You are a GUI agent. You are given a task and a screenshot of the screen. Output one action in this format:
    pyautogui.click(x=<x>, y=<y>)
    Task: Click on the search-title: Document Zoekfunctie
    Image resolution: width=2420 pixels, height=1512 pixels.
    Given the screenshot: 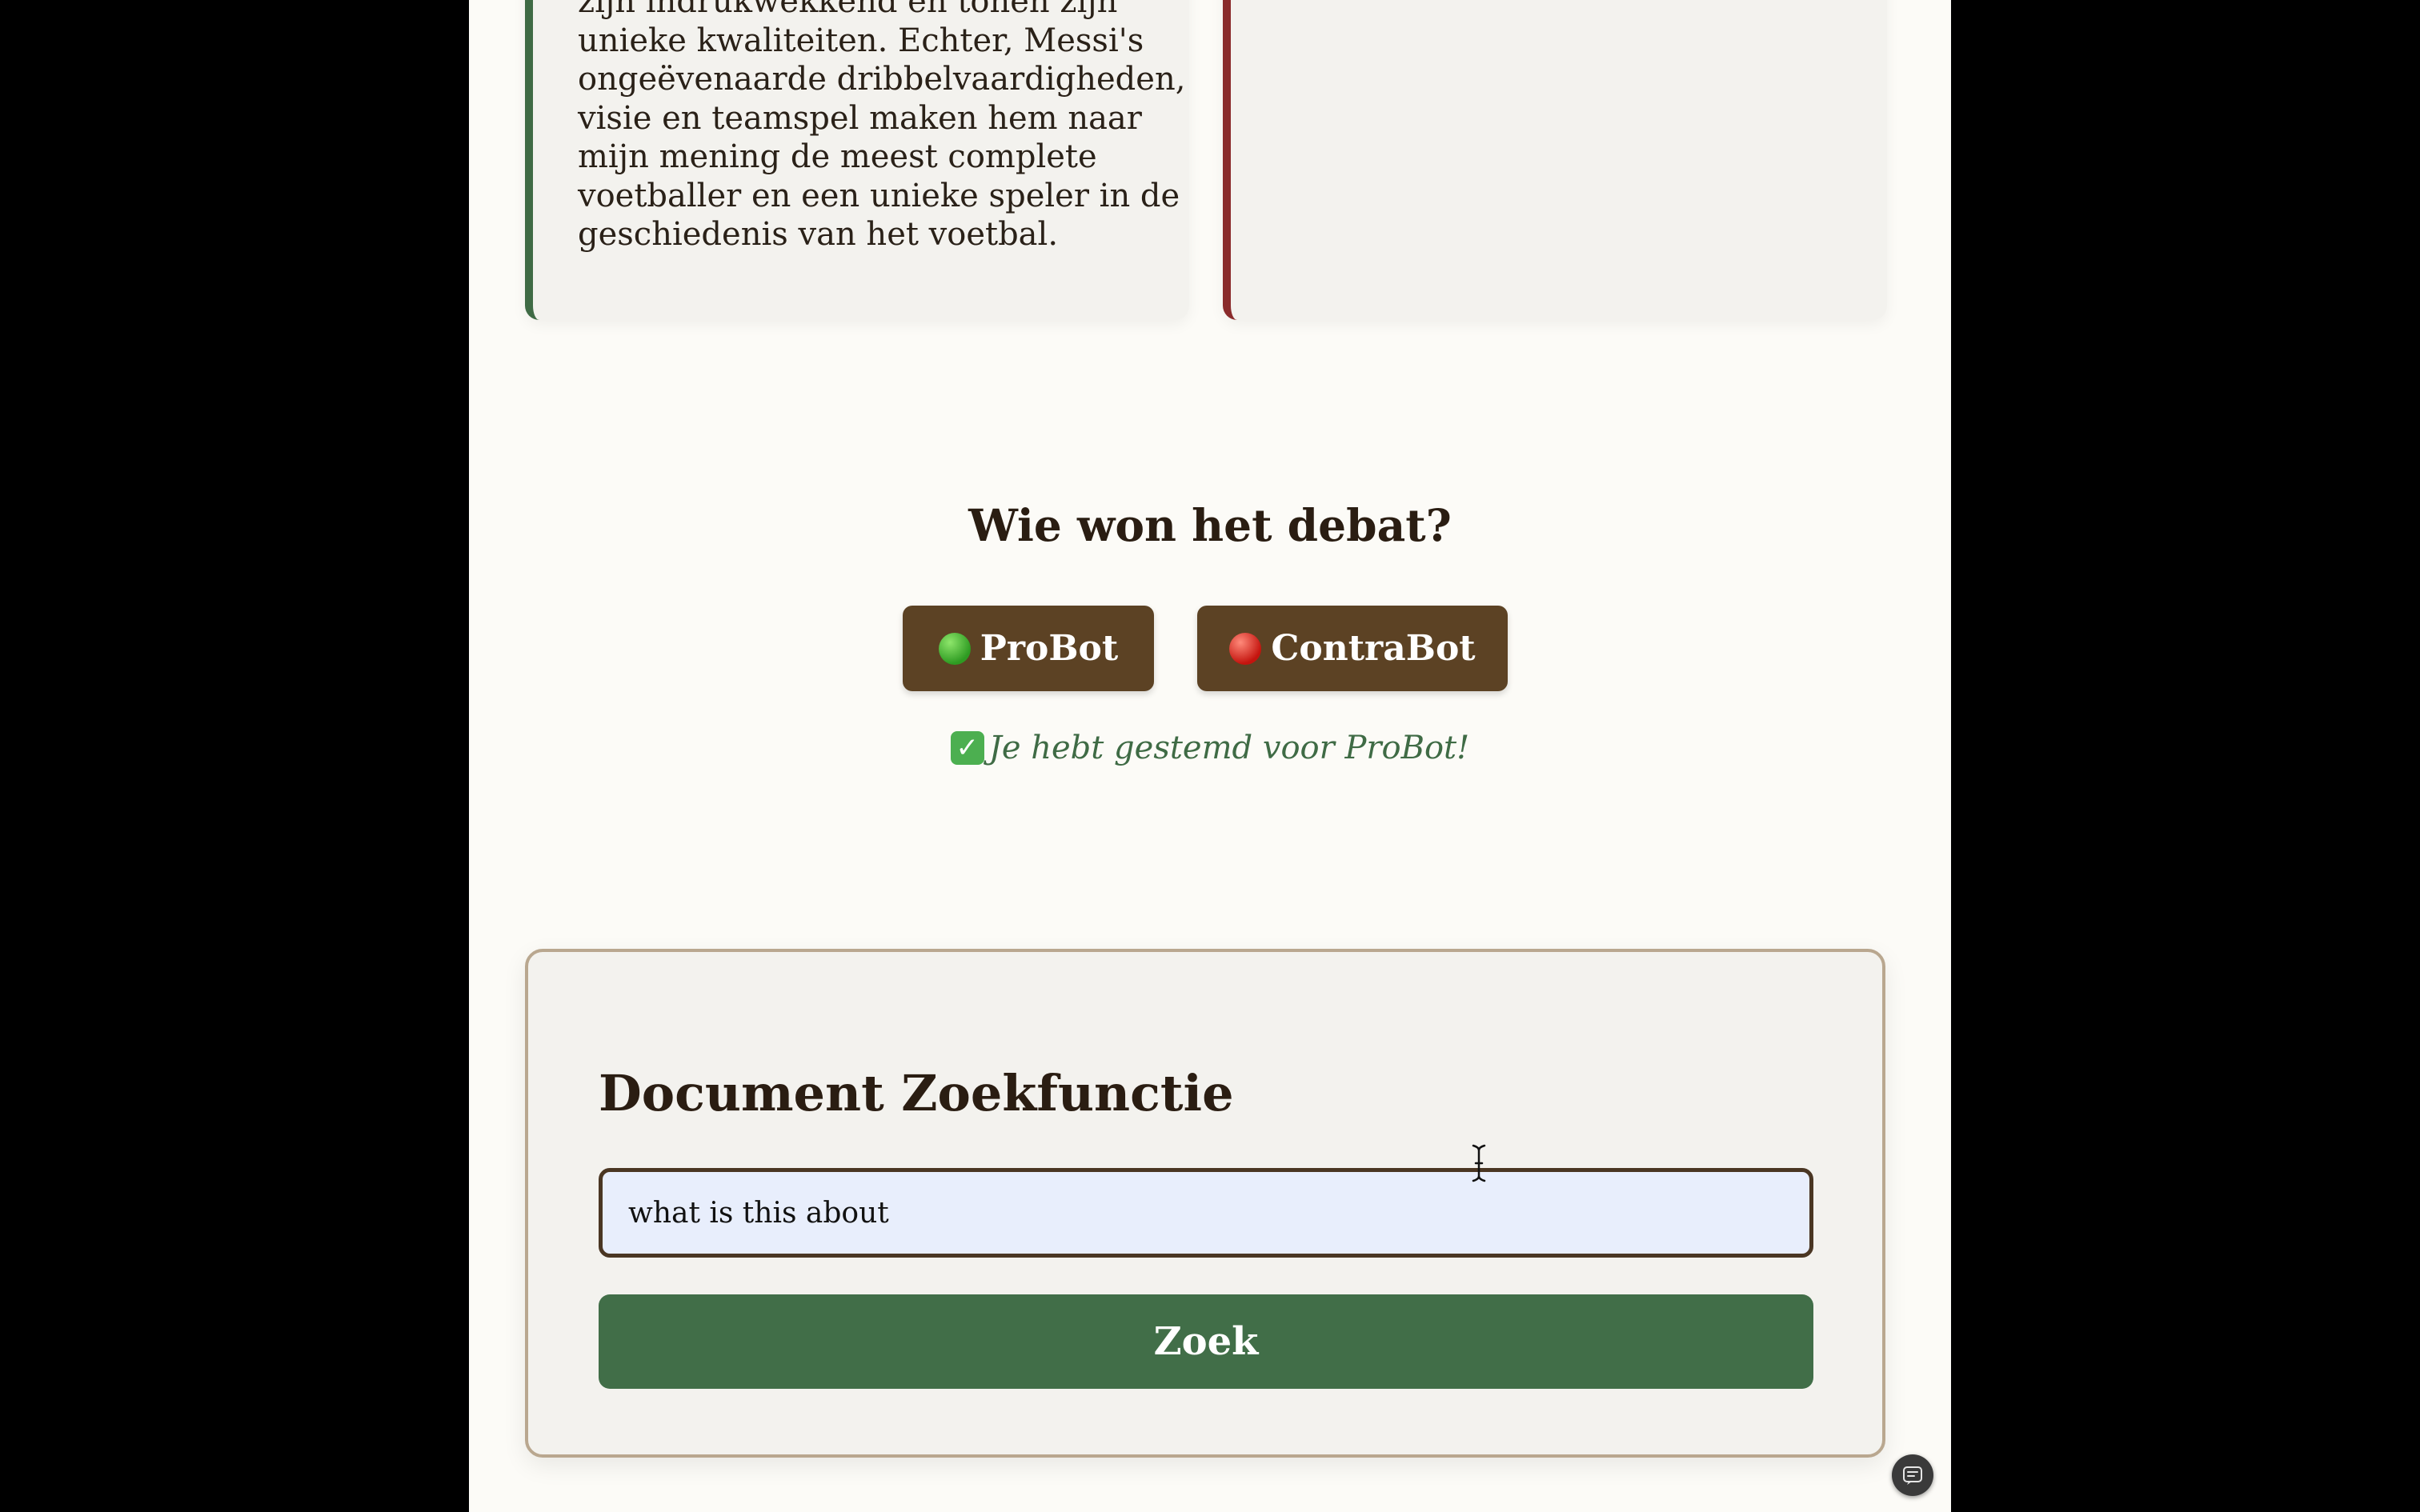 What is the action you would take?
    pyautogui.click(x=916, y=1093)
    